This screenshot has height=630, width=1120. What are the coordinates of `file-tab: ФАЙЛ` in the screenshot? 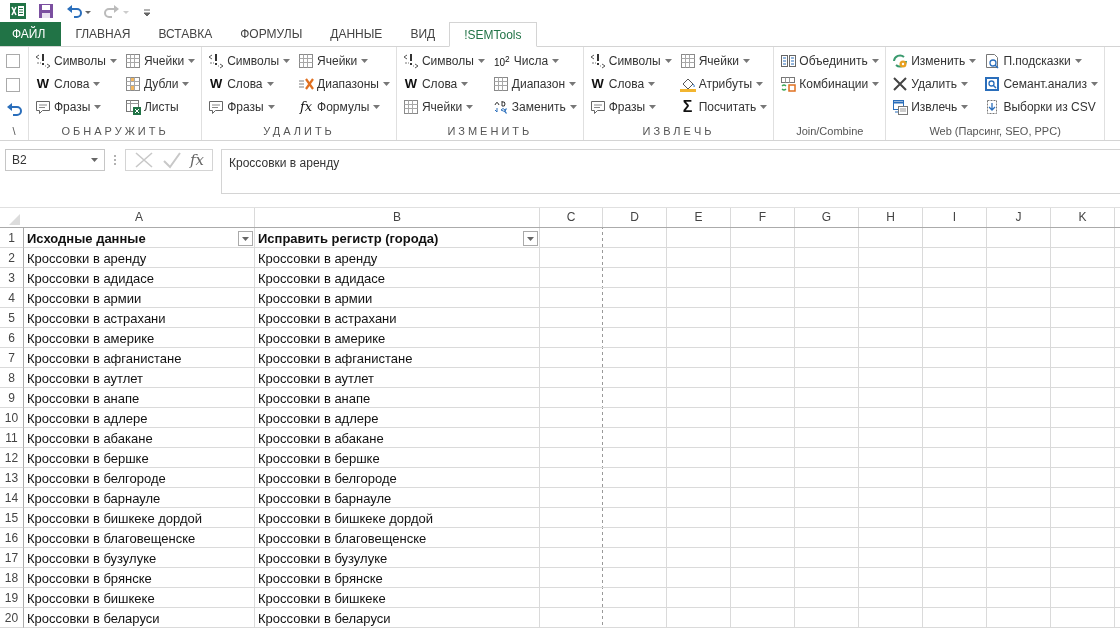 It's located at (31, 34).